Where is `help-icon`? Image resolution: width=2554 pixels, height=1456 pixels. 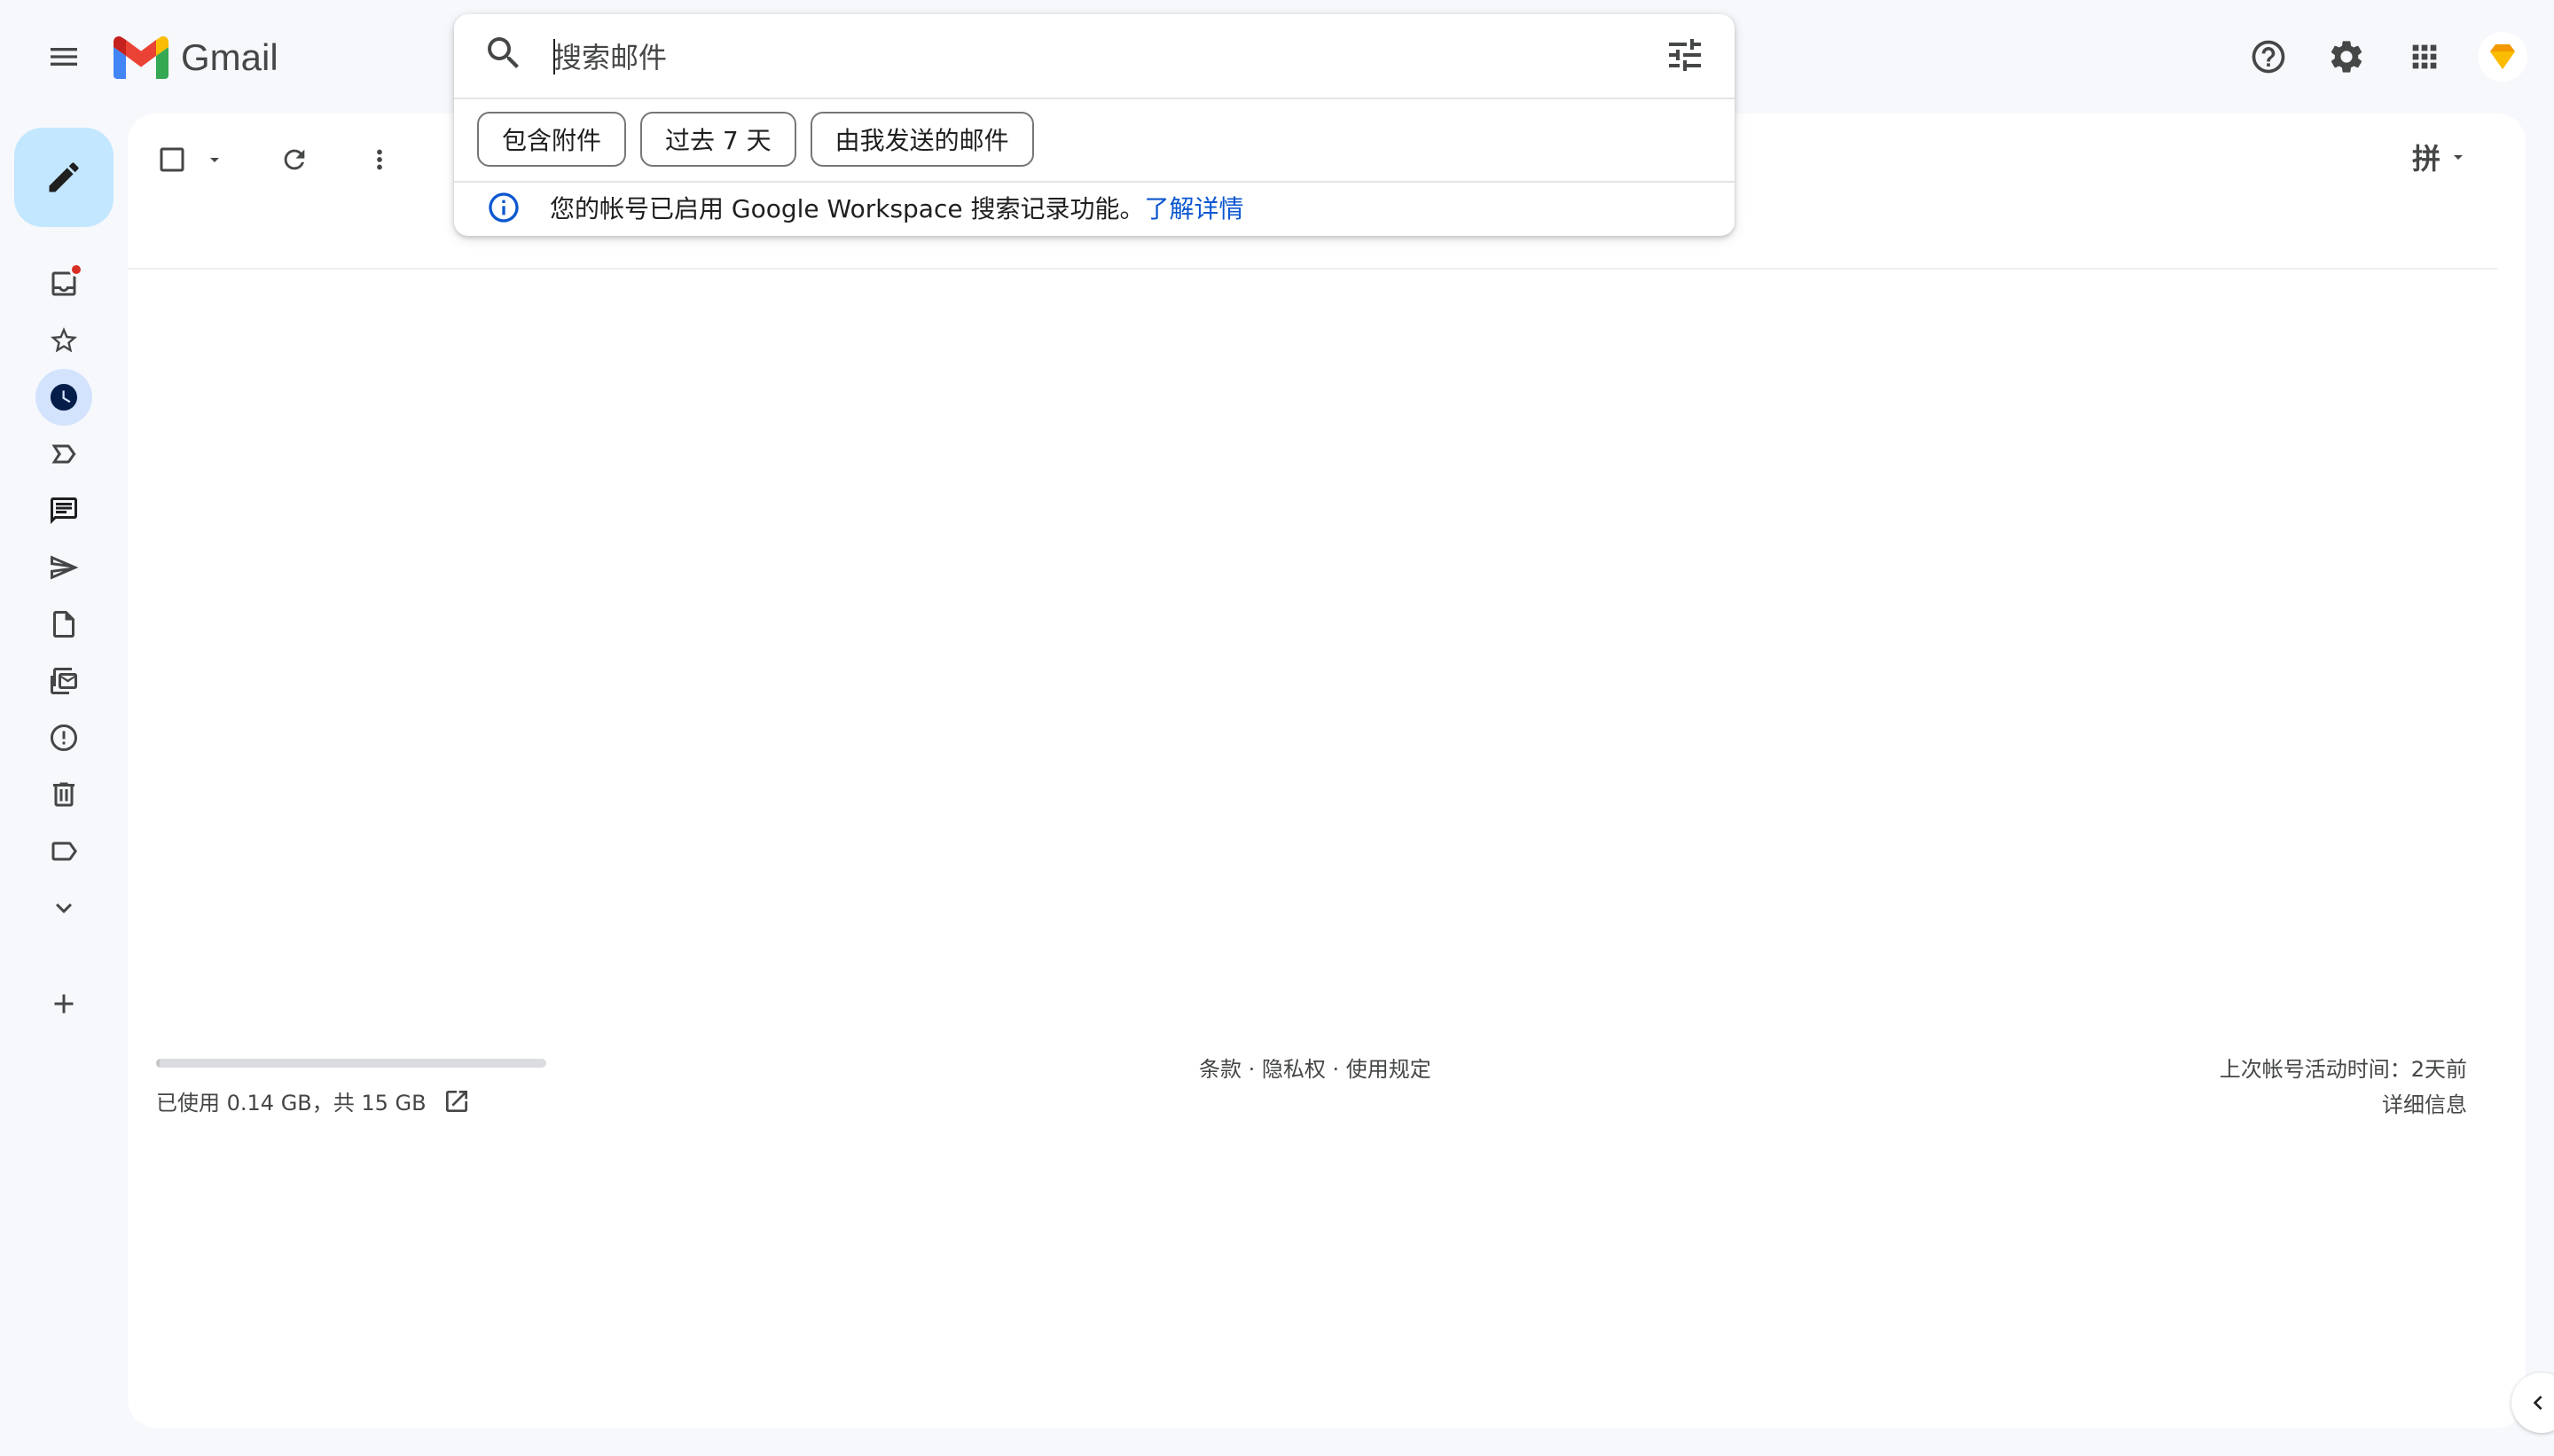 help-icon is located at coordinates (2268, 57).